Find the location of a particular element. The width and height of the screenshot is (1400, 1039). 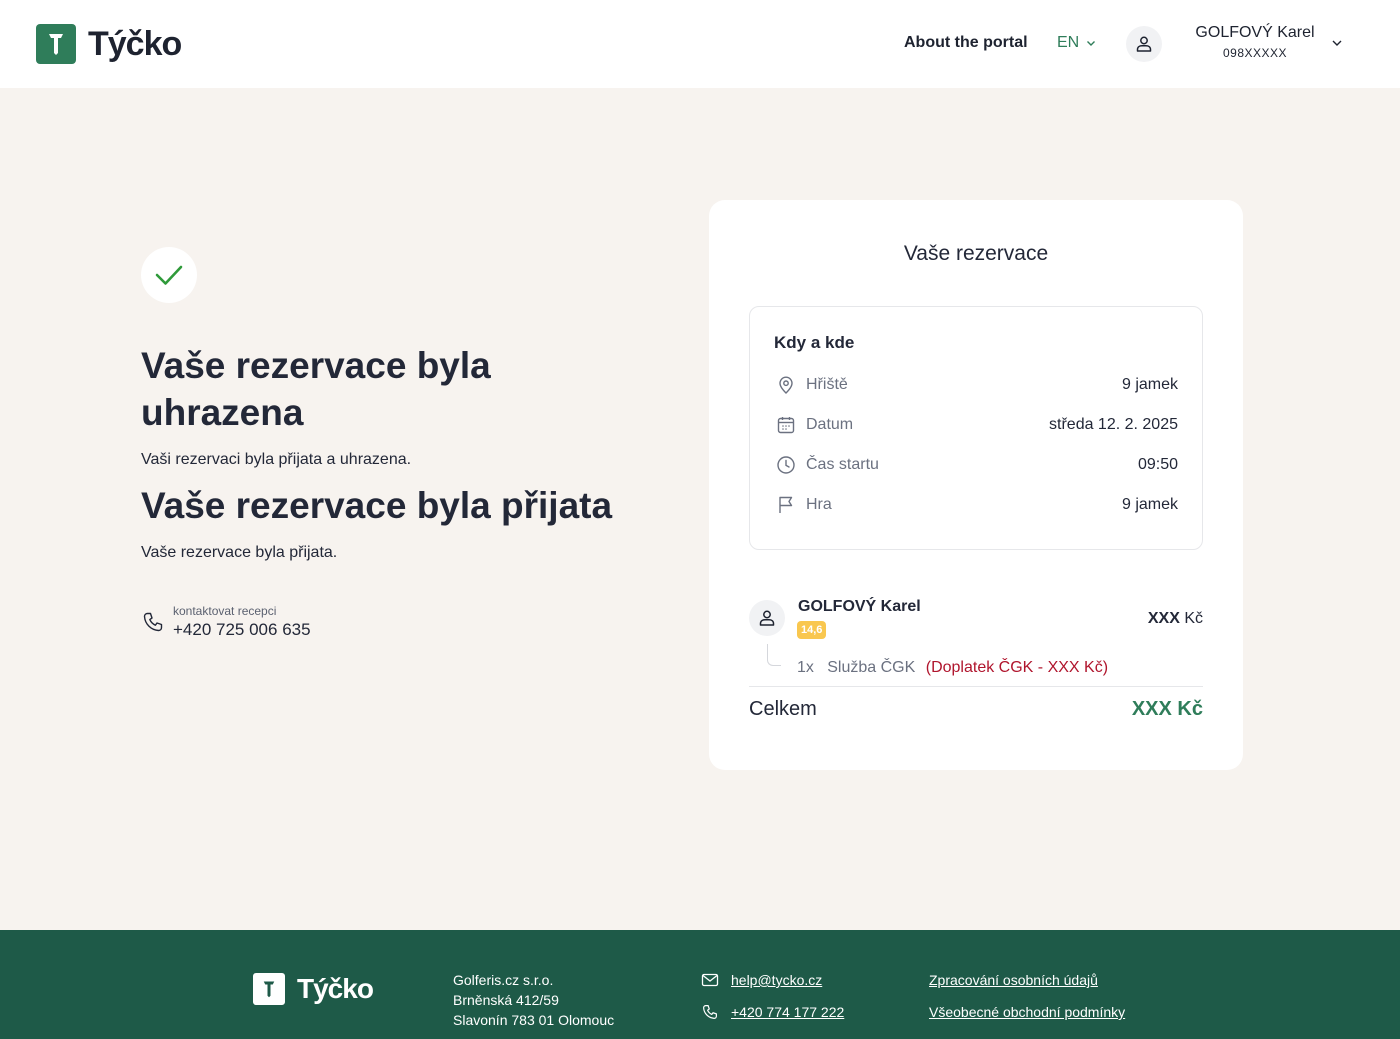

phone-link: +420 774 177 222 is located at coordinates (787, 1012).